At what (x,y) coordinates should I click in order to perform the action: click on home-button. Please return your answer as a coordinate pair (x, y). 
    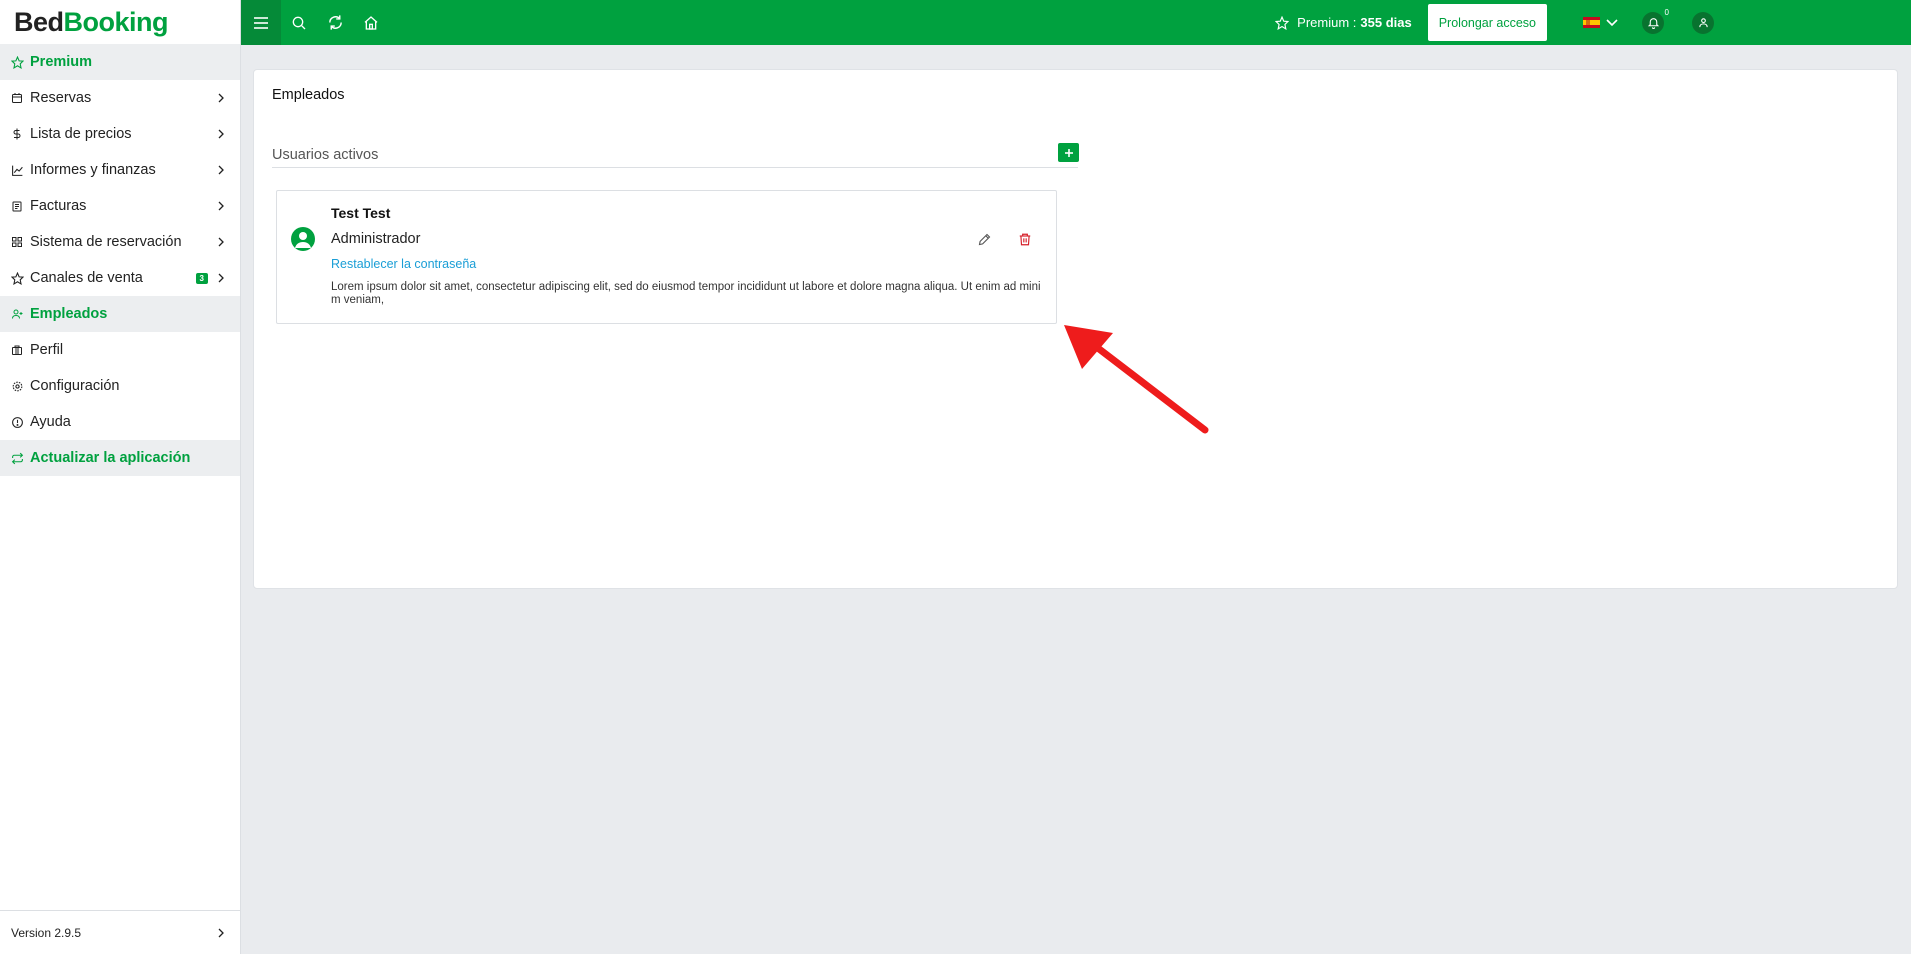
    Looking at the image, I should click on (371, 22).